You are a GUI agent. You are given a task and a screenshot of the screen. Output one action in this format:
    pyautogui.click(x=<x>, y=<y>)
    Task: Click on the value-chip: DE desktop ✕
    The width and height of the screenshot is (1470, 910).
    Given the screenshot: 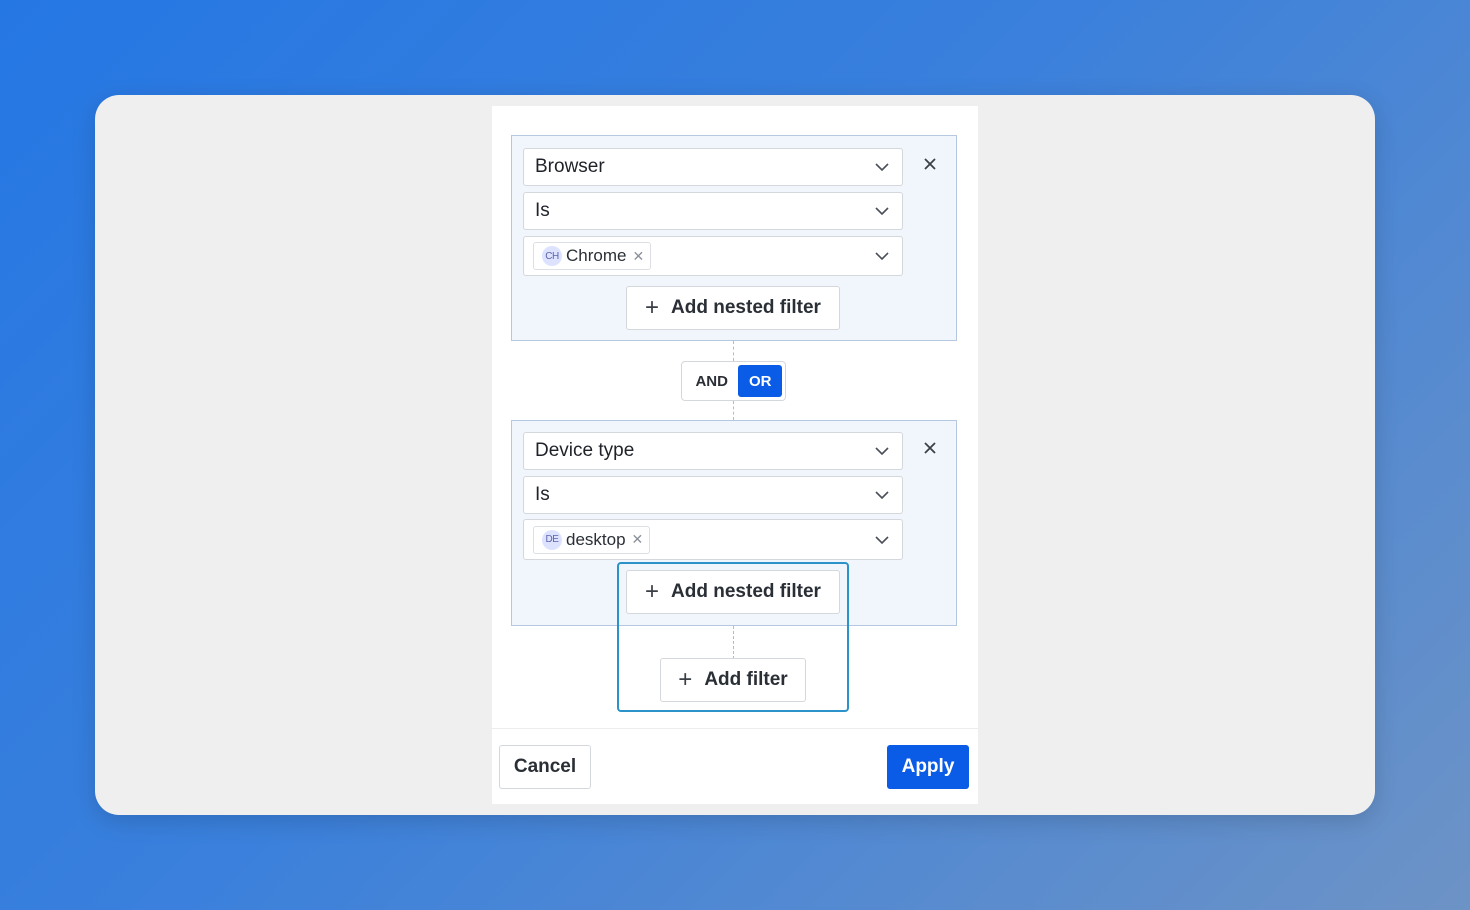 What is the action you would take?
    pyautogui.click(x=592, y=539)
    